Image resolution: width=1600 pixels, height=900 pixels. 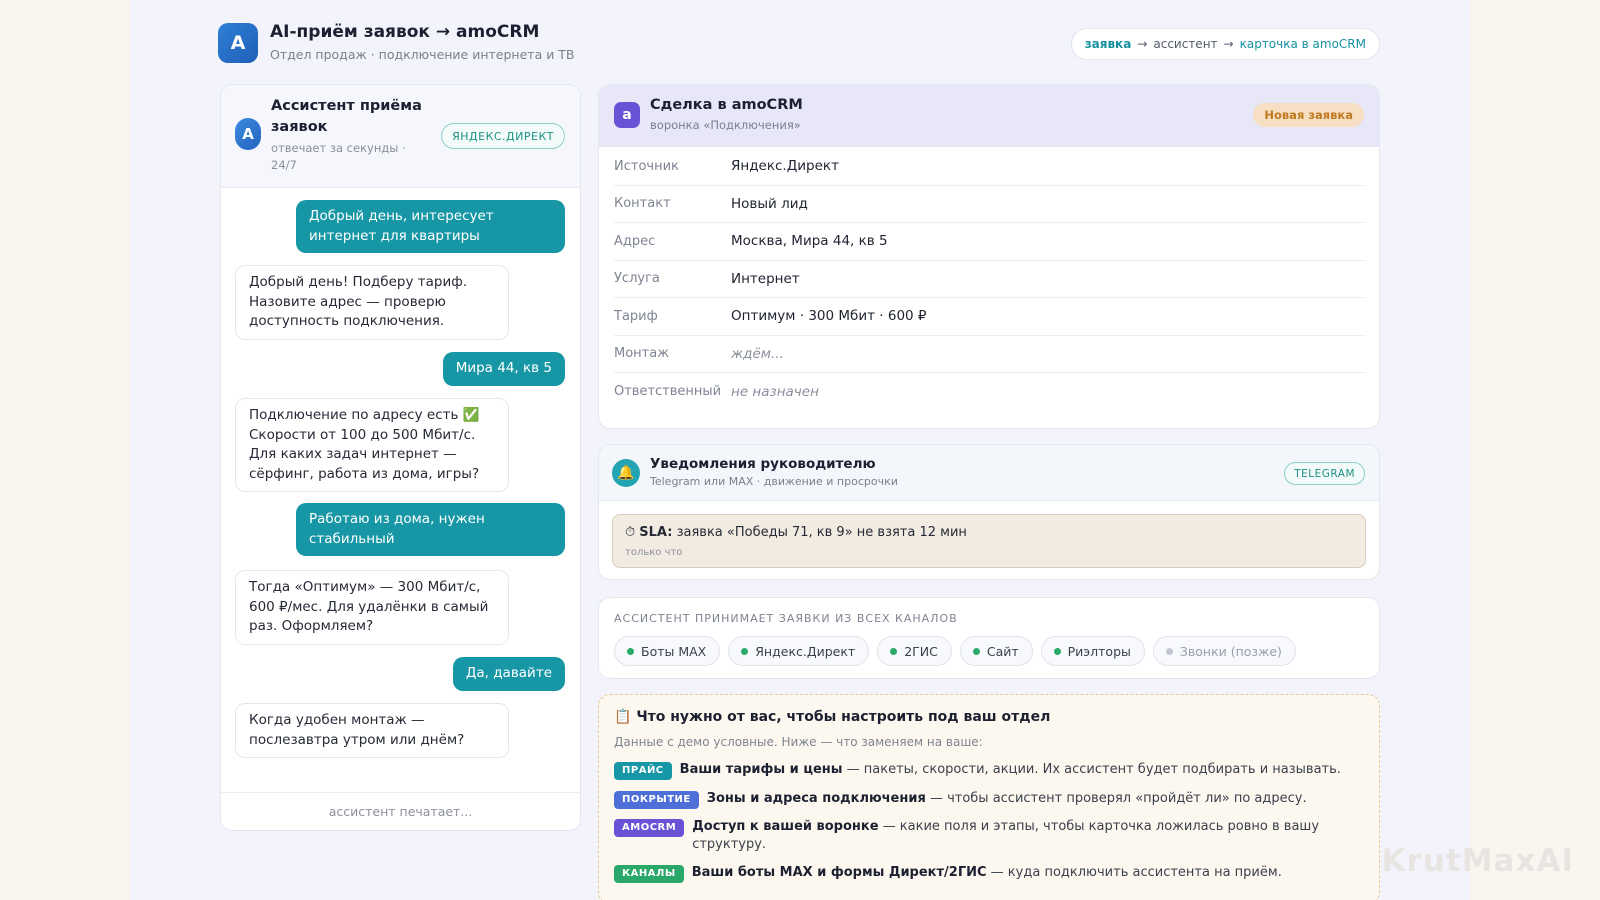 What do you see at coordinates (816, 798) in the screenshot?
I see `setup-item-bold: Зоны и адреса подключения` at bounding box center [816, 798].